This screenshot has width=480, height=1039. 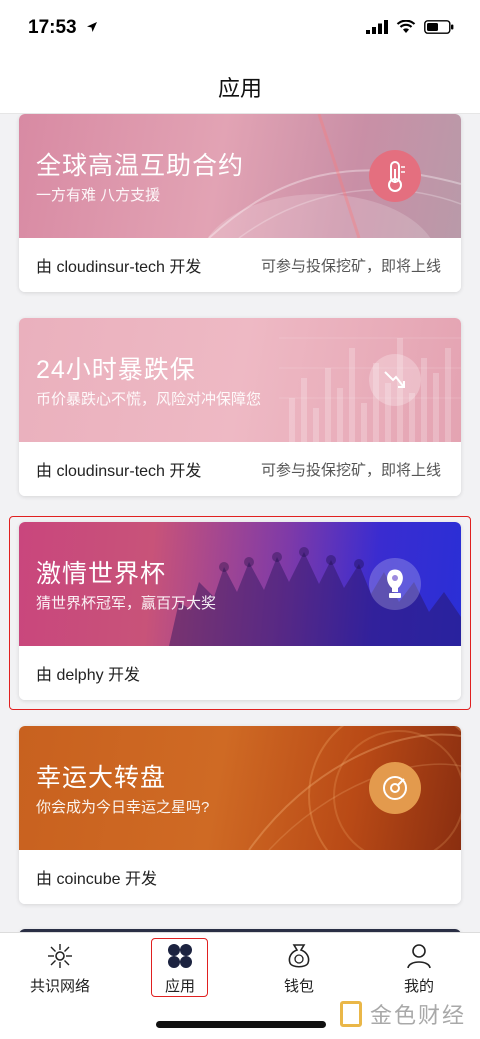 I want to click on watermark: 金色财经, so click(x=402, y=1014).